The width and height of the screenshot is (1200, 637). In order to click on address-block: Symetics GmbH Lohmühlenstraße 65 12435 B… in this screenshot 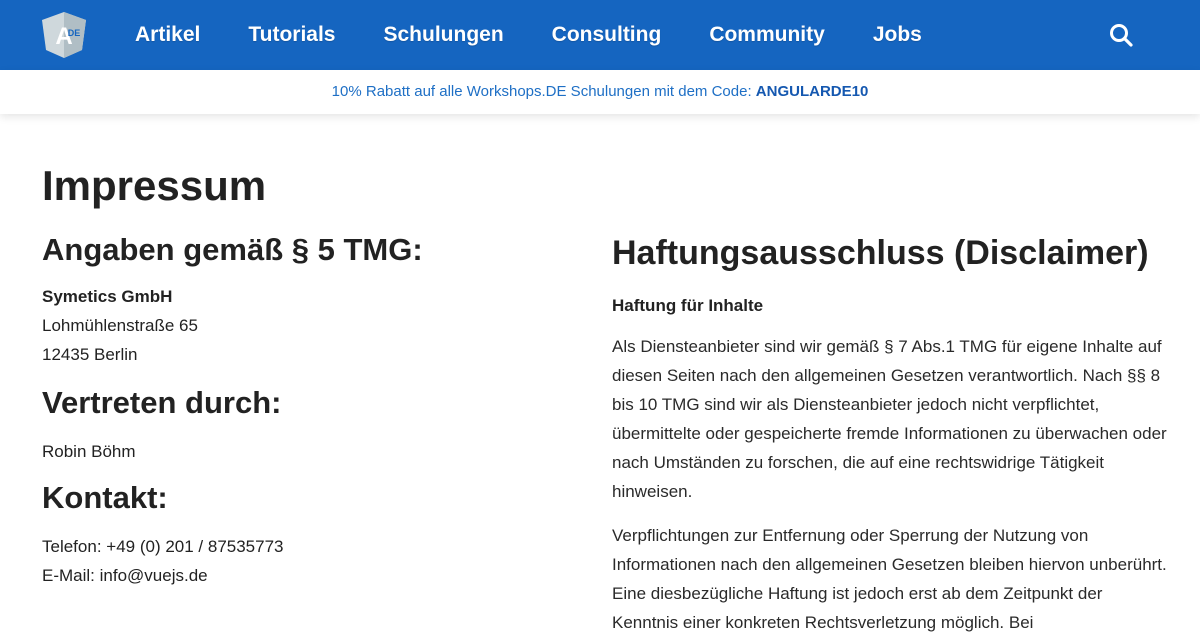, I will do `click(302, 325)`.